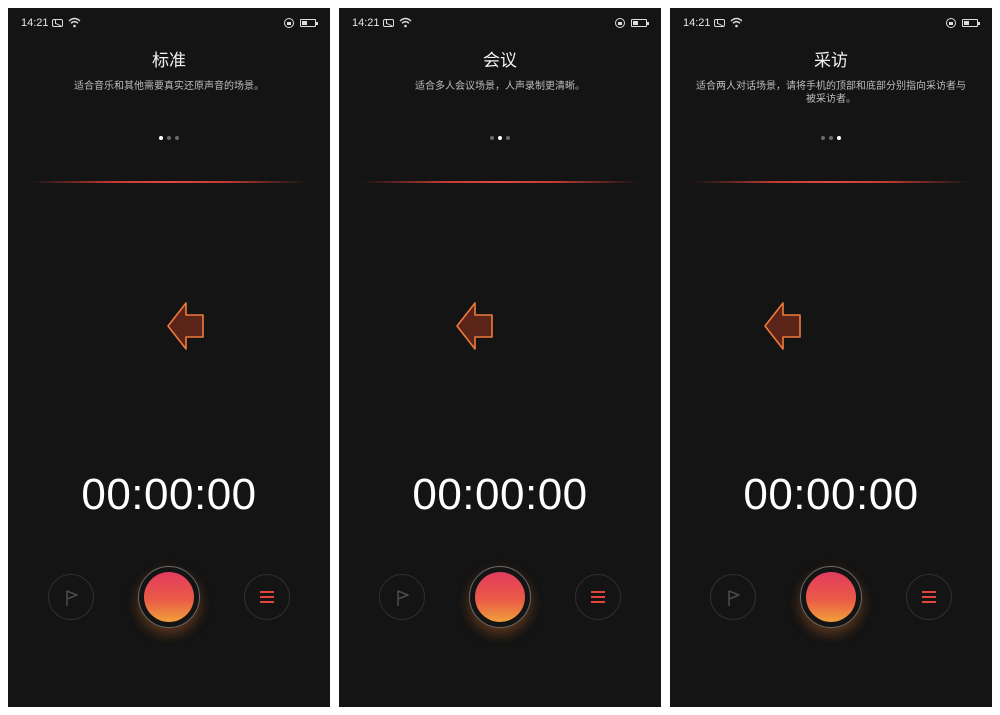  Describe the element at coordinates (169, 61) in the screenshot. I see `mode-title: 标准` at that location.